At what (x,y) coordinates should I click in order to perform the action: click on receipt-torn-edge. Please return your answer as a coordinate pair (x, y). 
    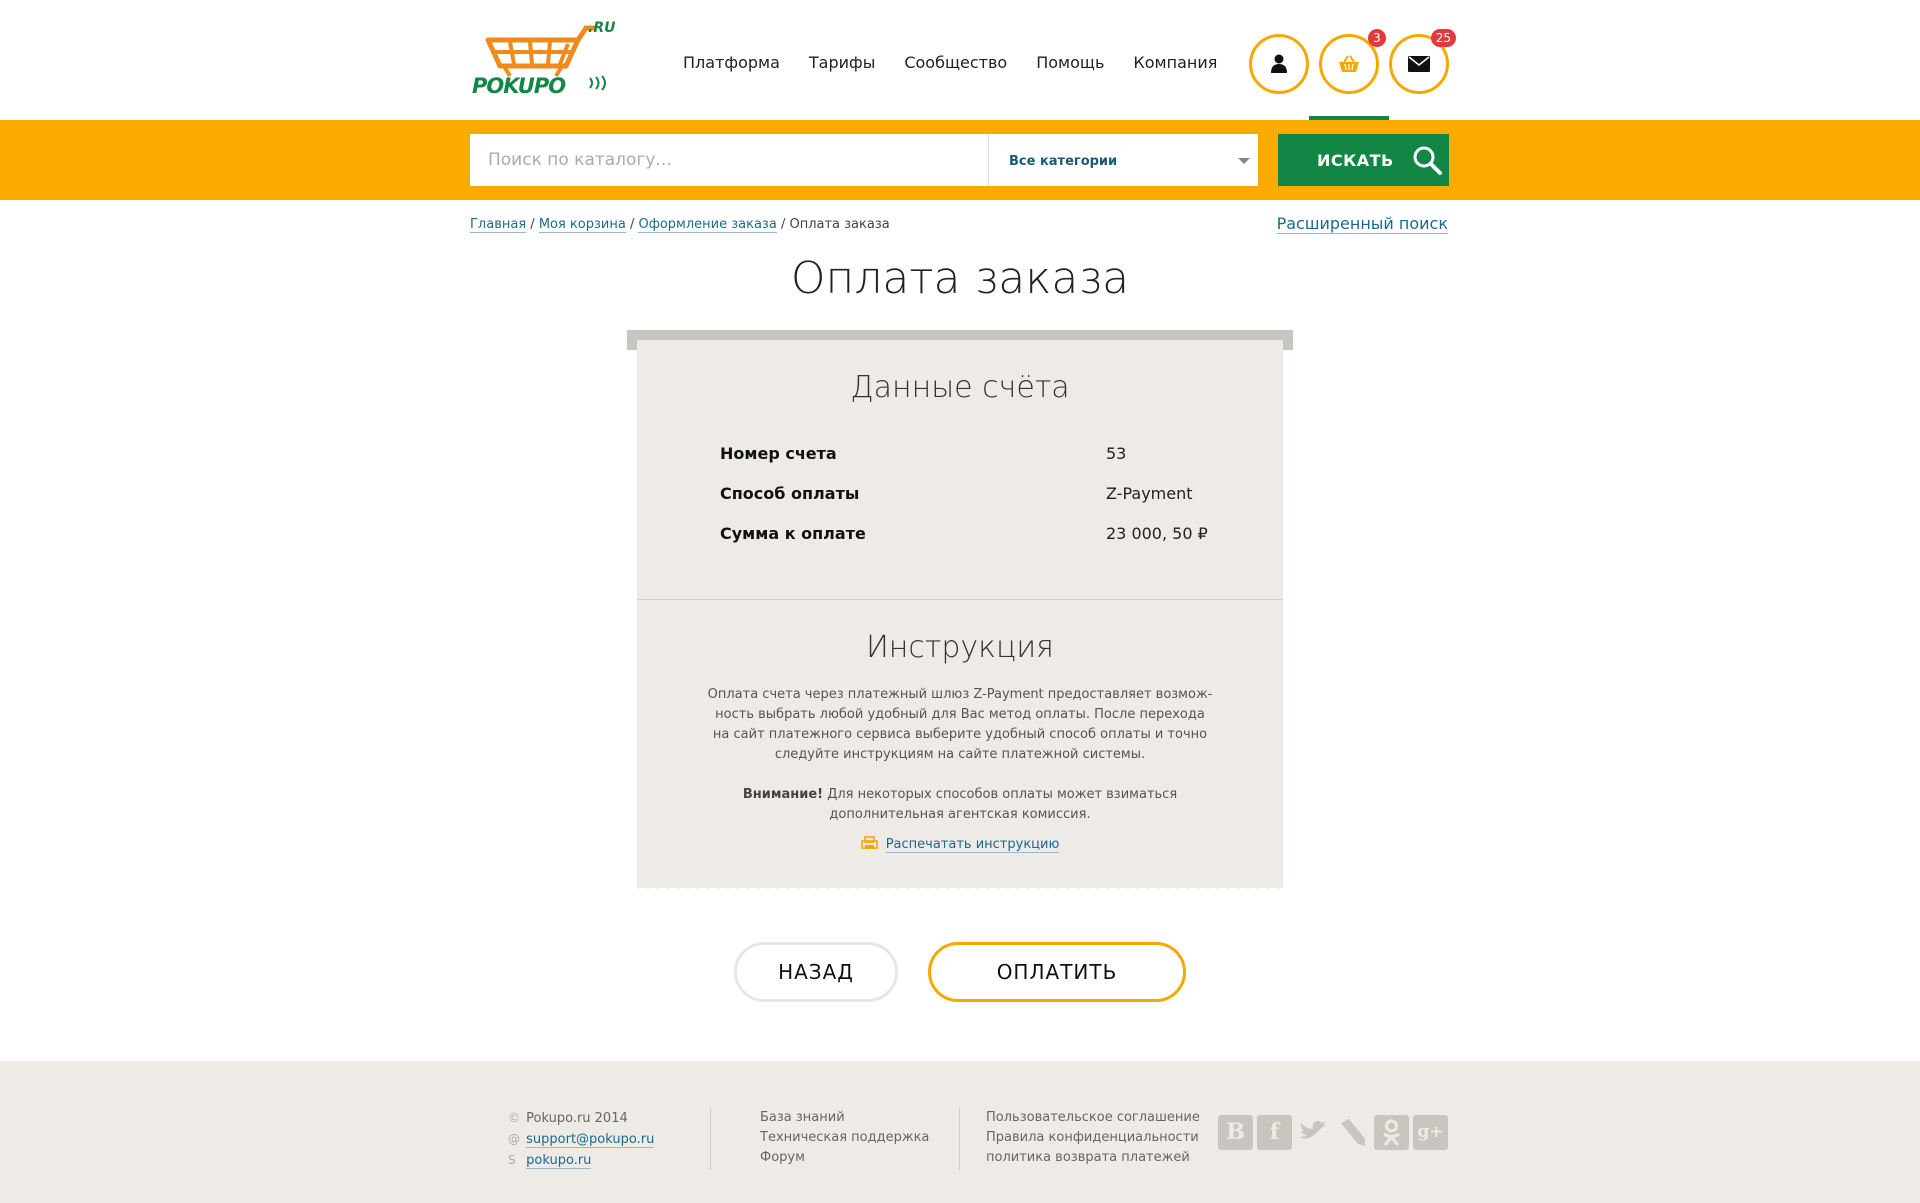
    Looking at the image, I should click on (960, 887).